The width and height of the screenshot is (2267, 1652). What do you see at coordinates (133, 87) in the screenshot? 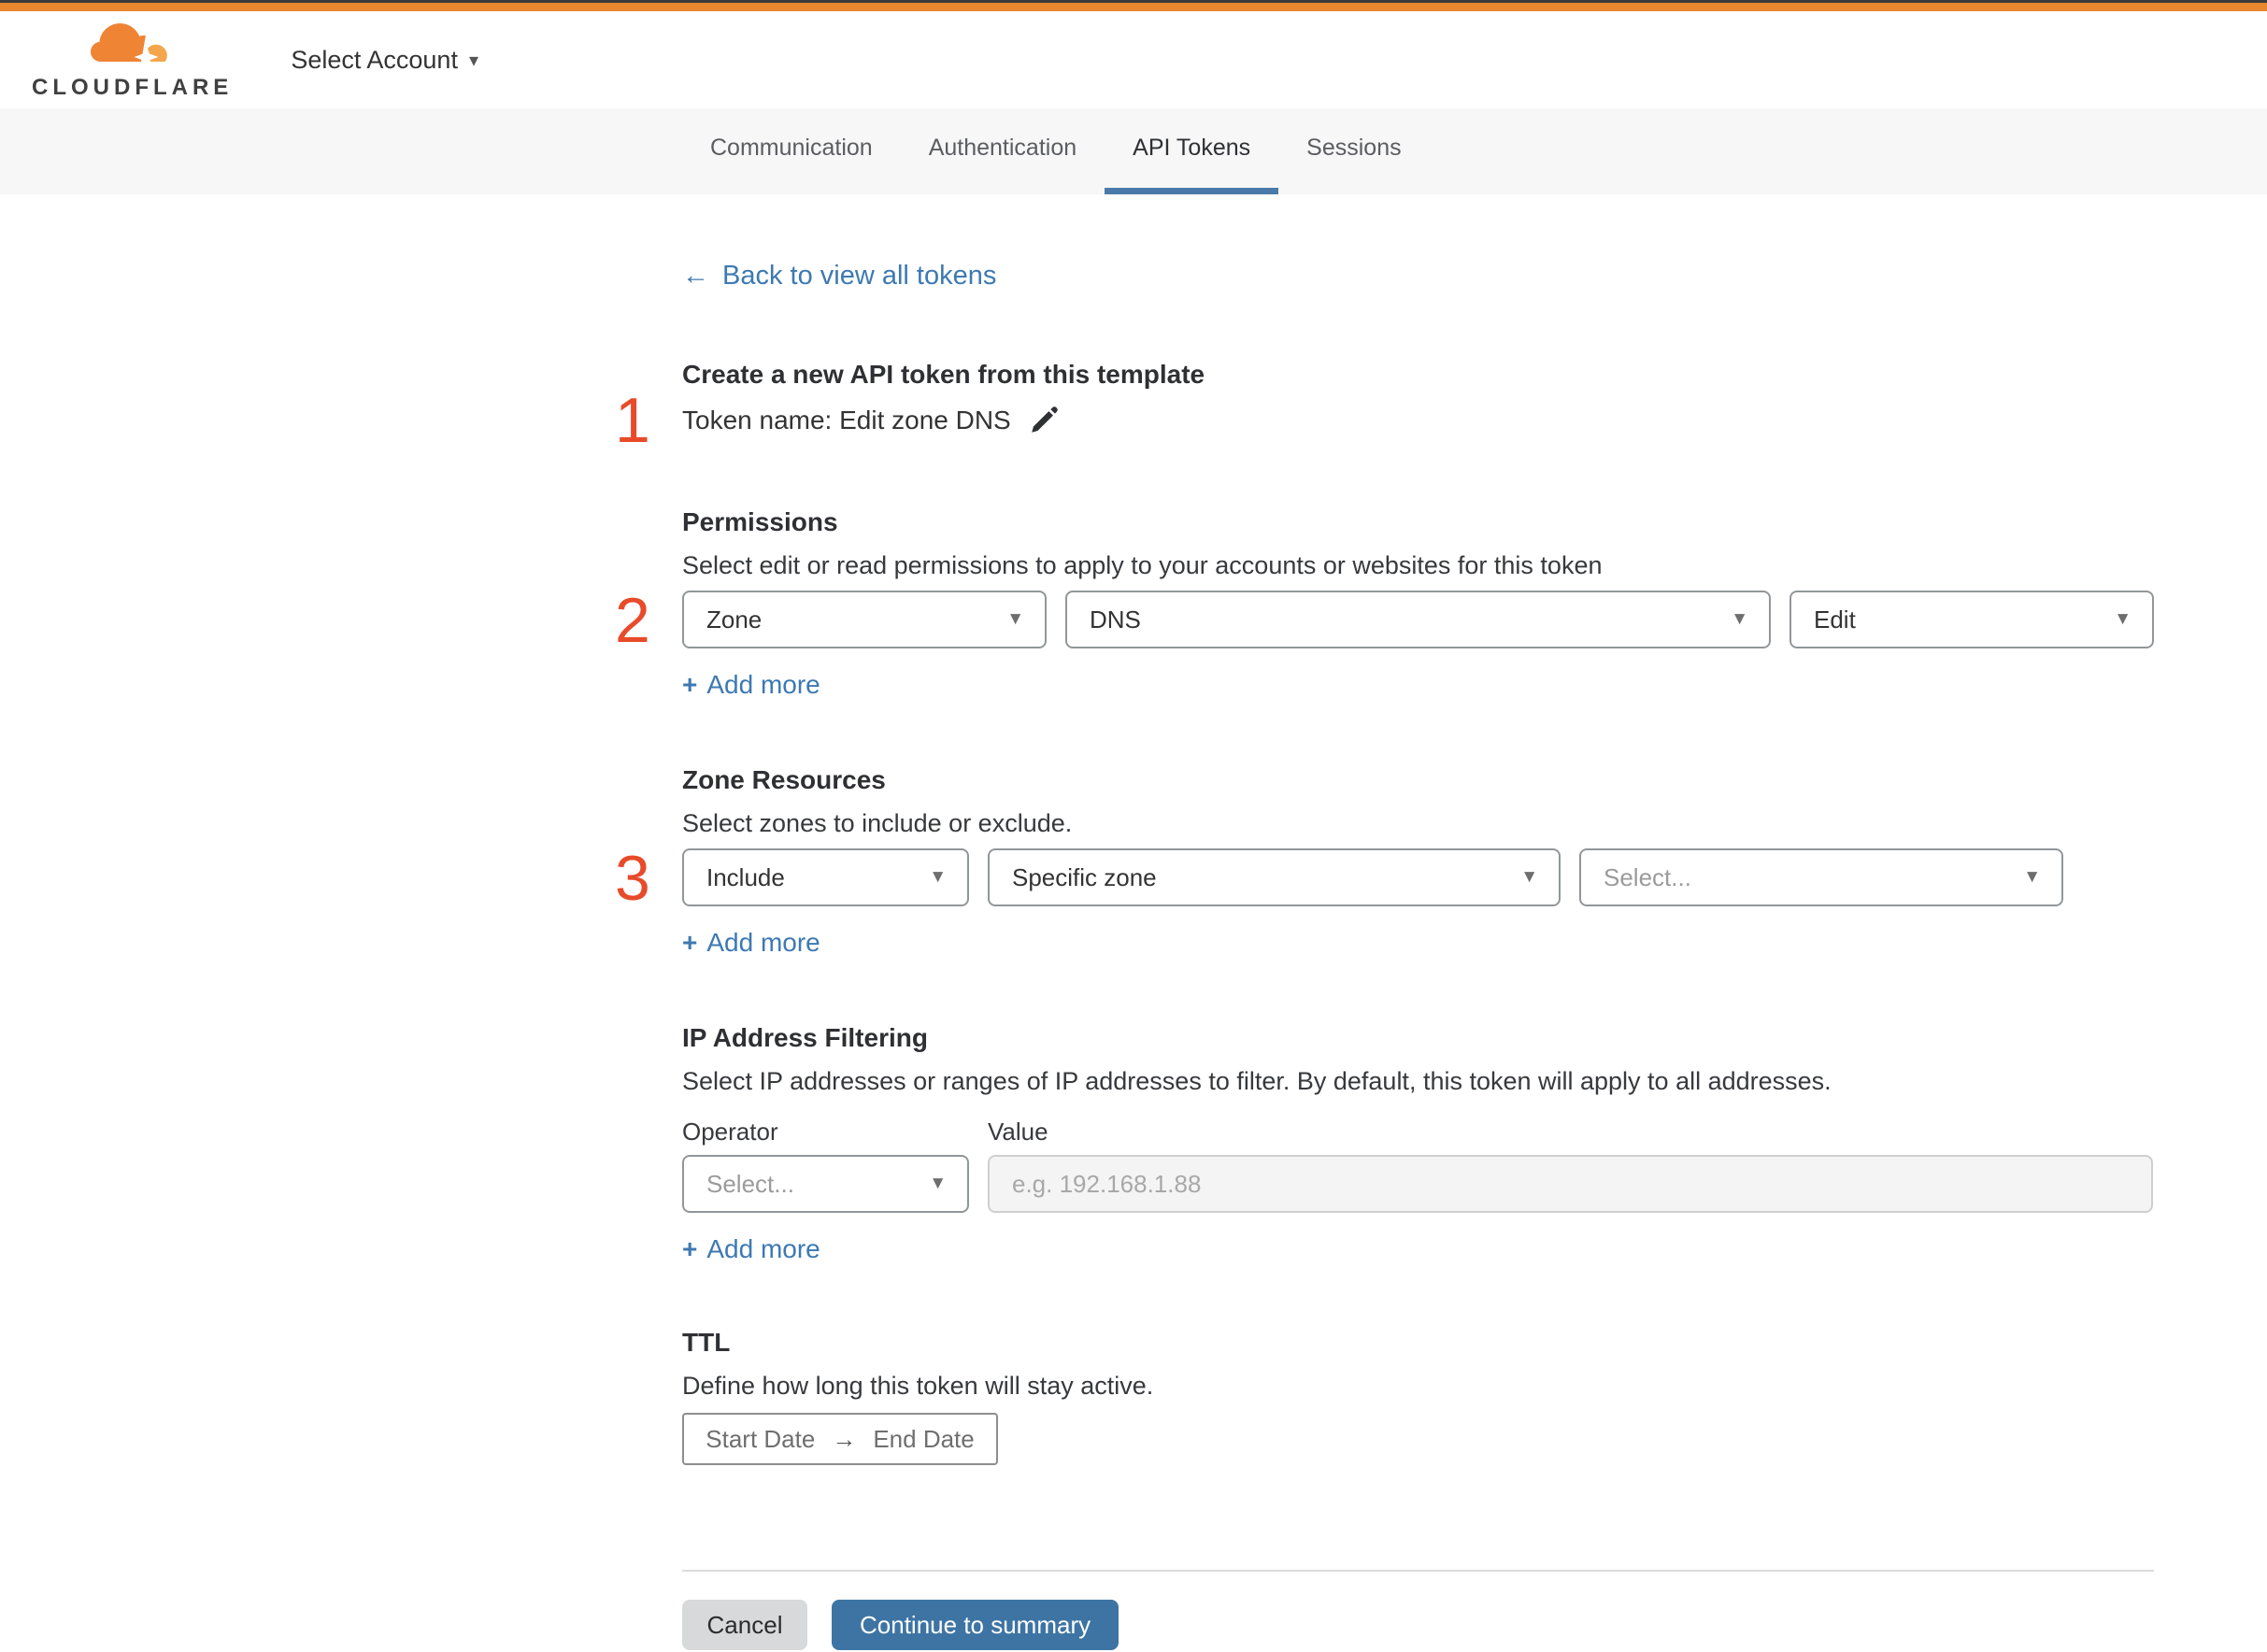
I see `cloudflare-wordmark: CLOUDFLARE` at bounding box center [133, 87].